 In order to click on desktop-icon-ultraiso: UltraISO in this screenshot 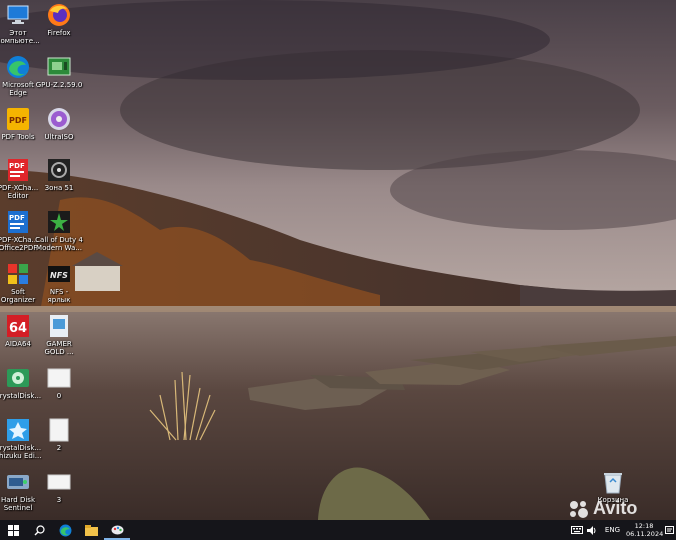, I will do `click(59, 123)`.